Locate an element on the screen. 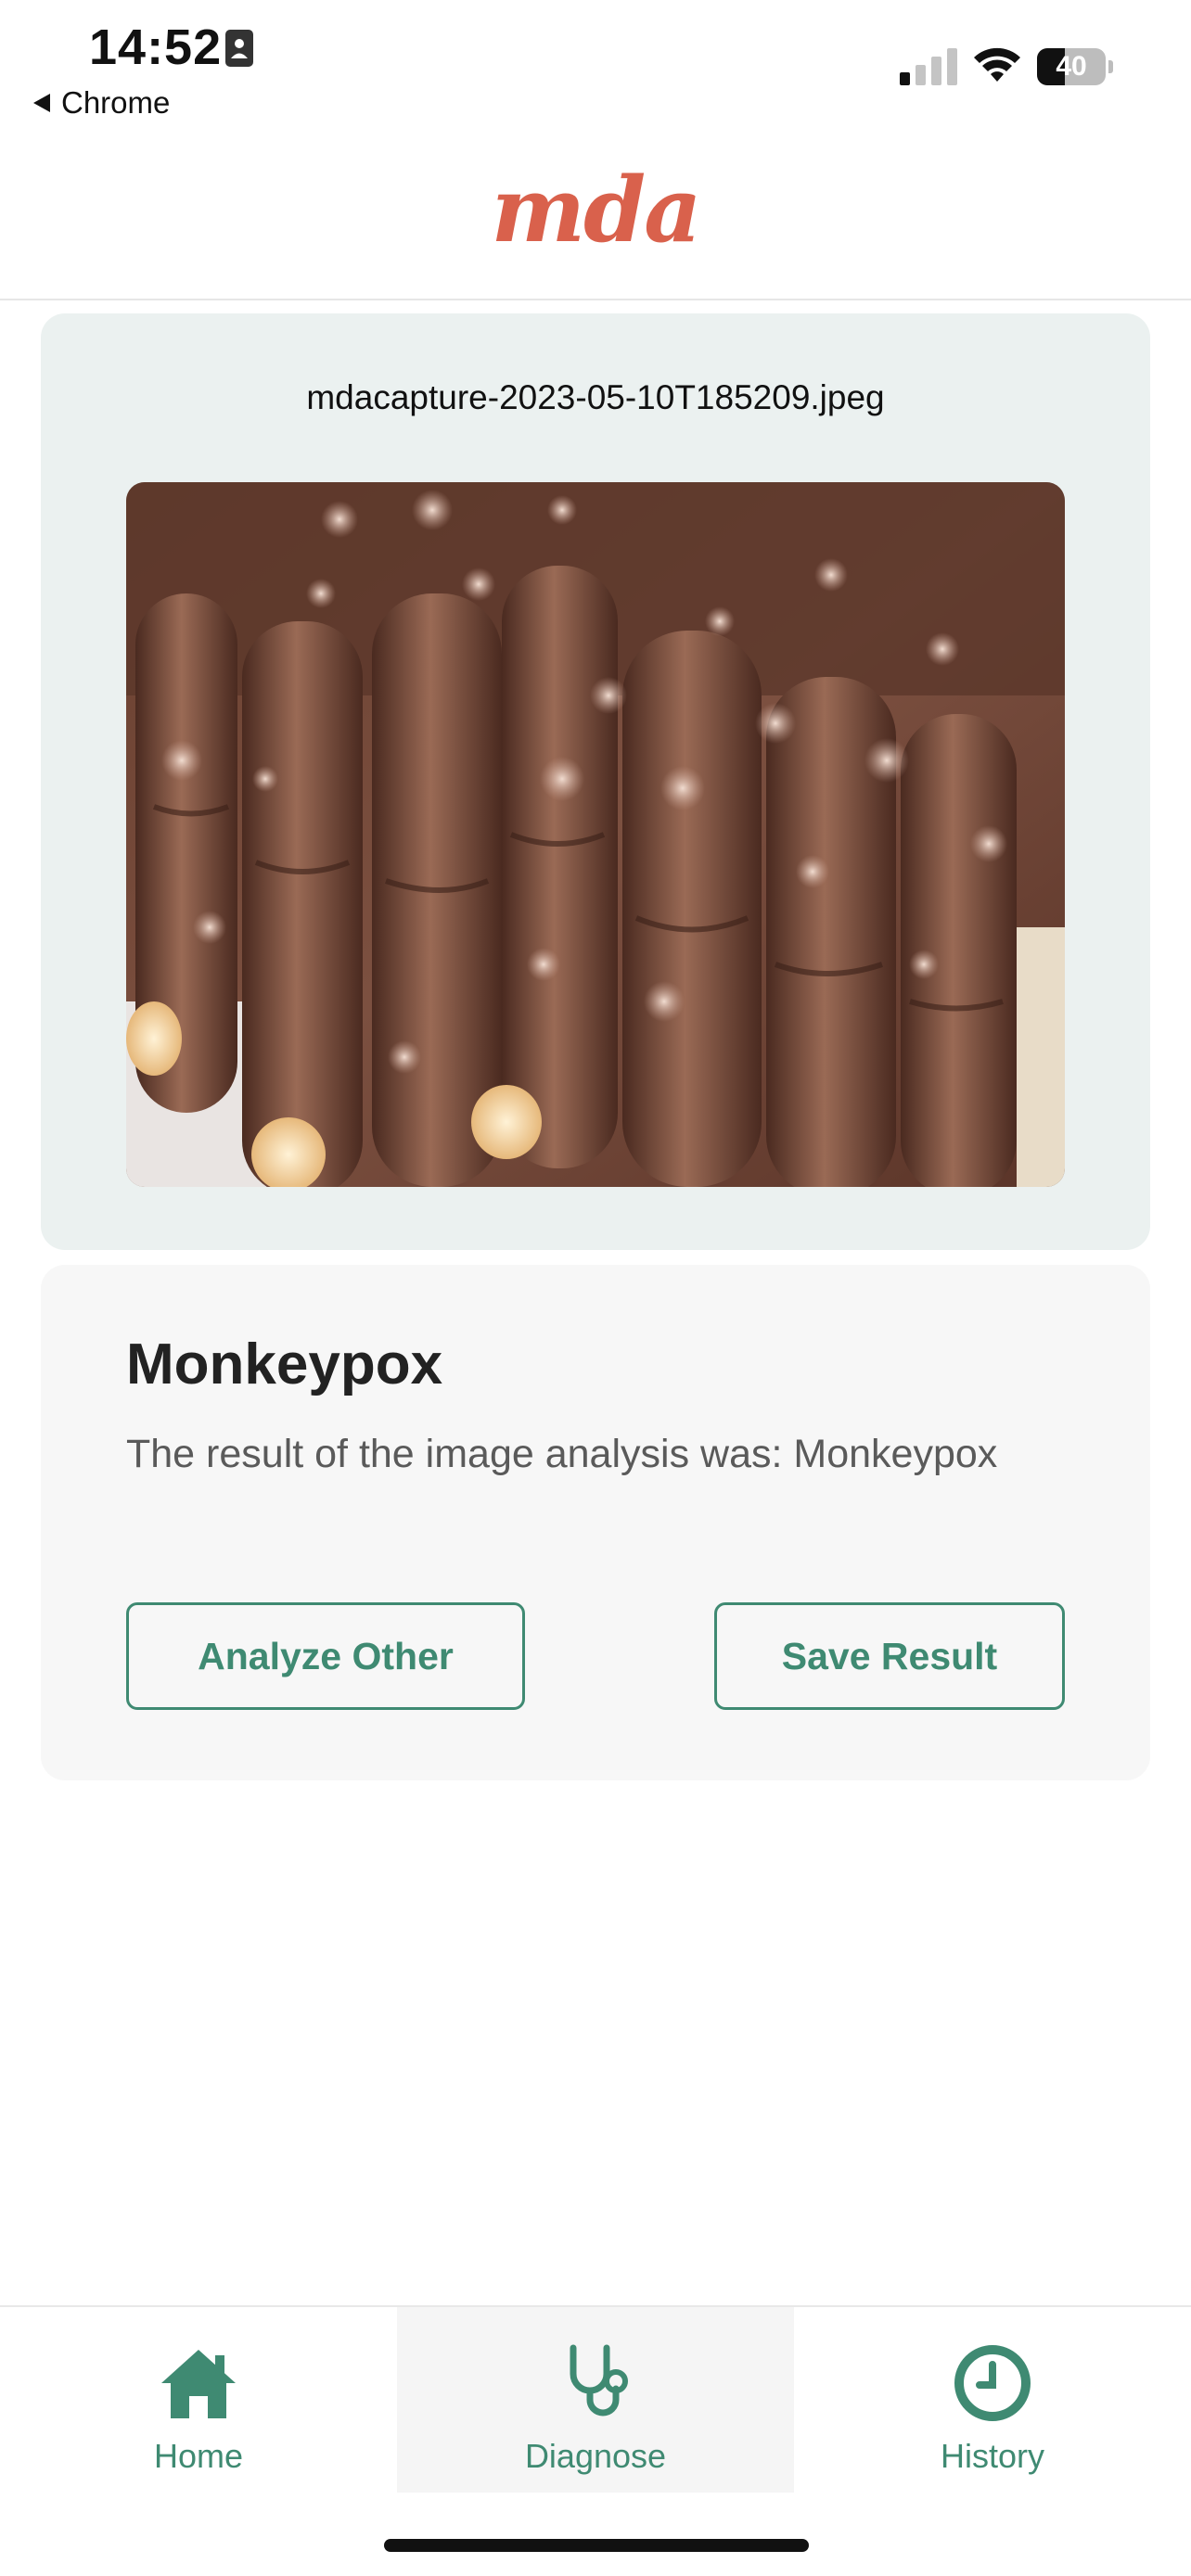 This screenshot has height=2576, width=1191. back-to-app-link: Chrome is located at coordinates (101, 103).